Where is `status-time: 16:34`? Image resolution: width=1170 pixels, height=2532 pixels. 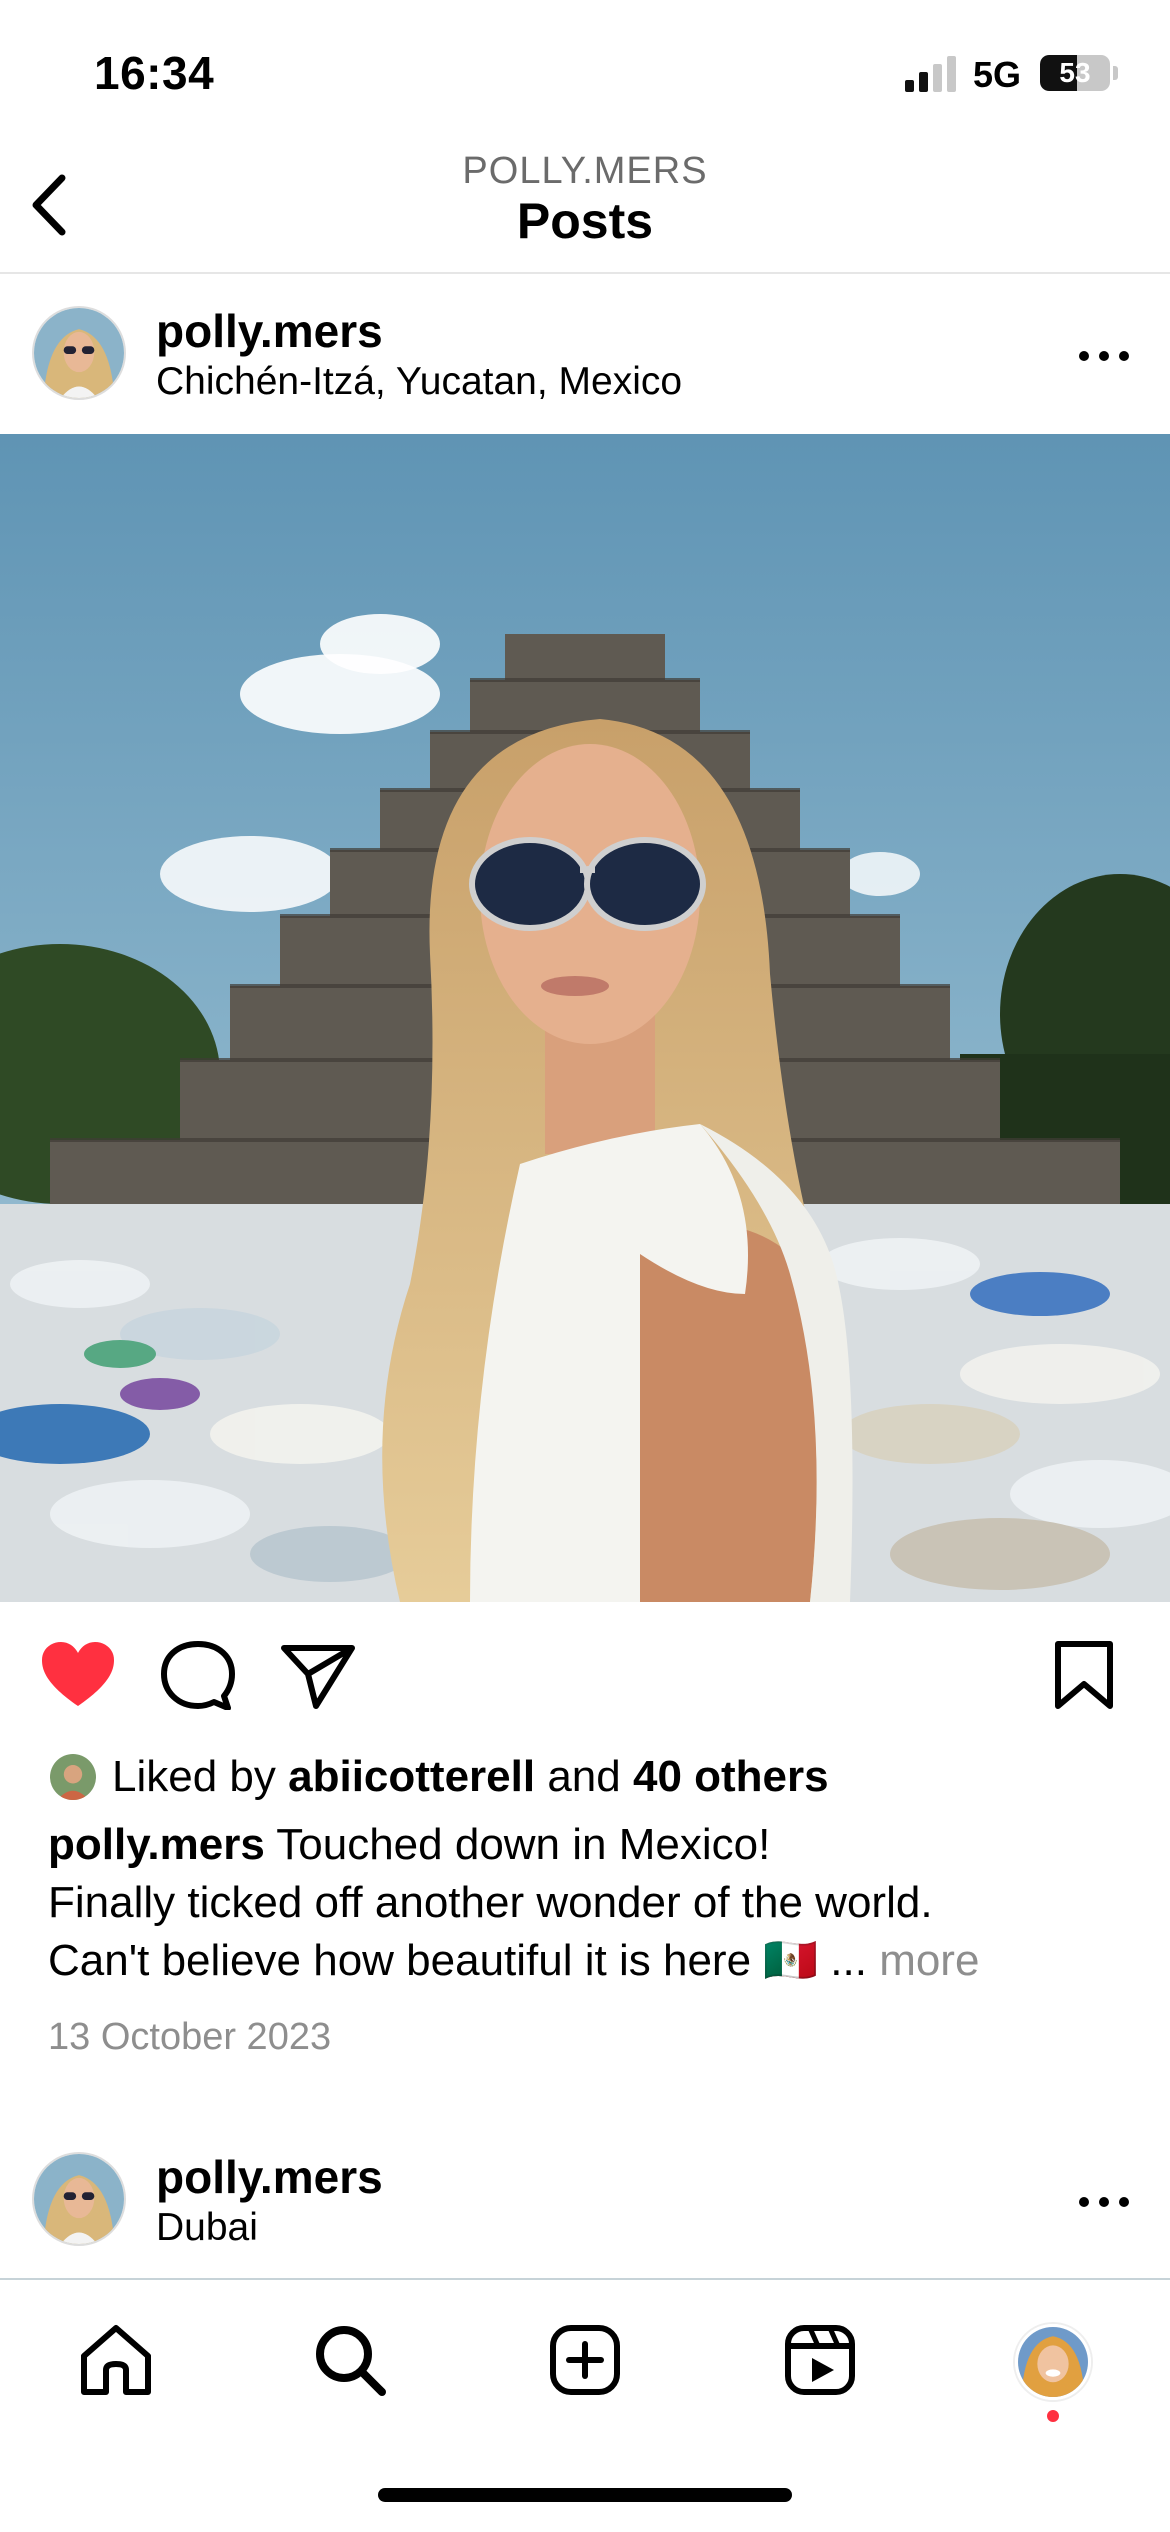 status-time: 16:34 is located at coordinates (154, 73).